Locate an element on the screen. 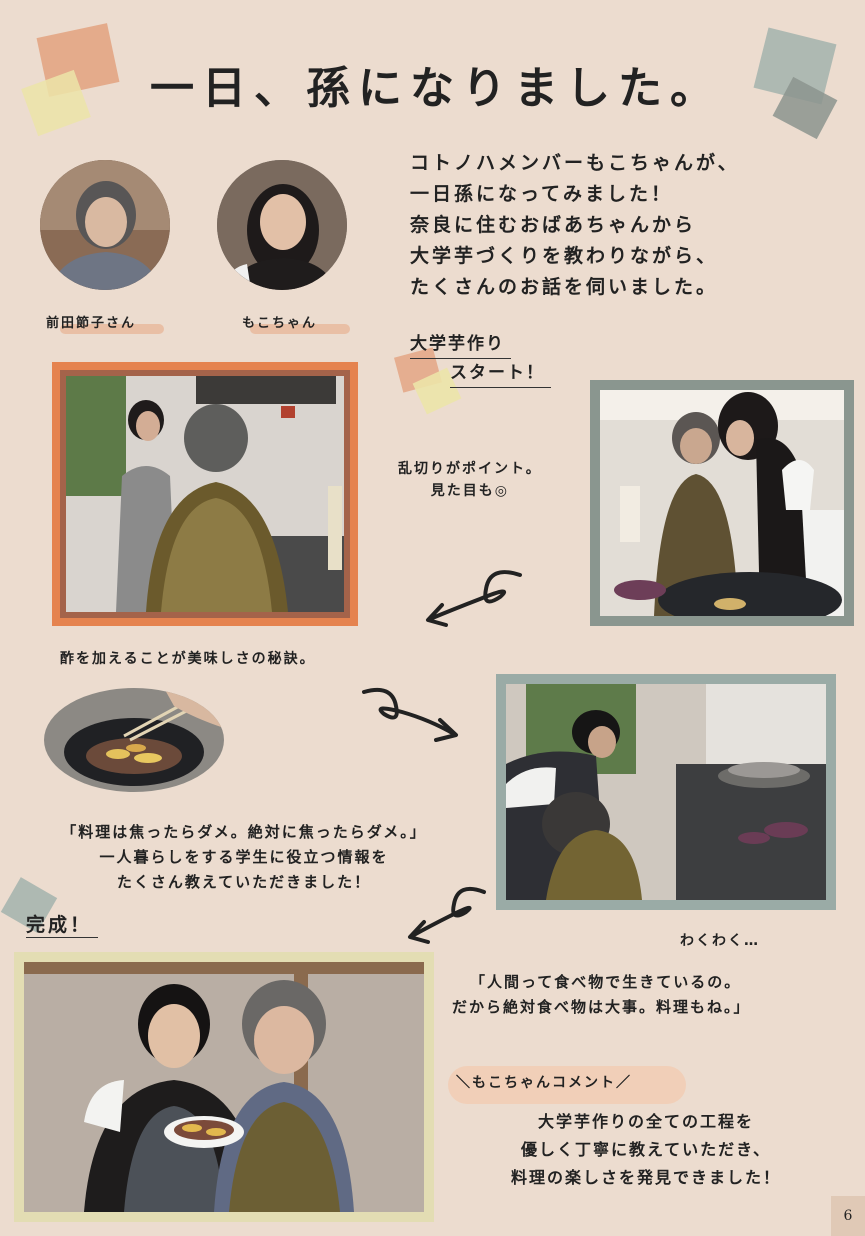 Image resolution: width=865 pixels, height=1236 pixels. intro-line-5: たくさんのお話を伺いました。 is located at coordinates (564, 287).